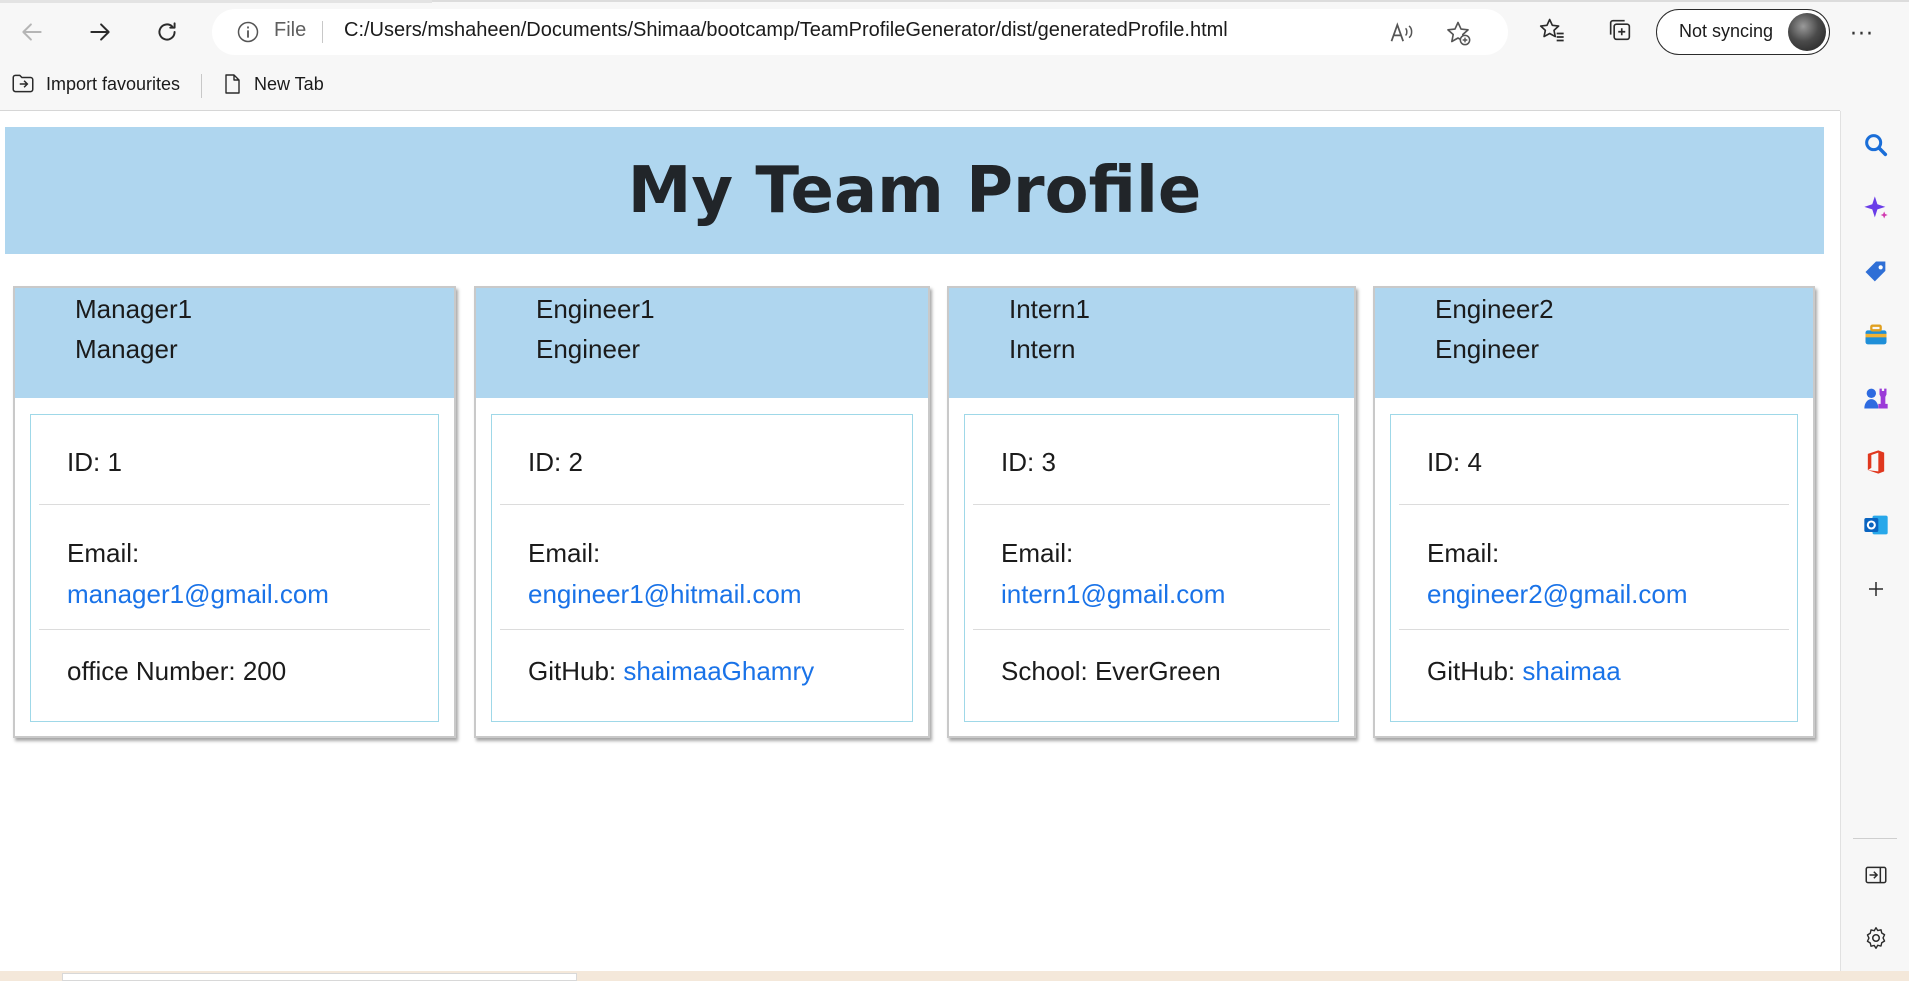  I want to click on email-link: engineer2@gmail.com, so click(1557, 594).